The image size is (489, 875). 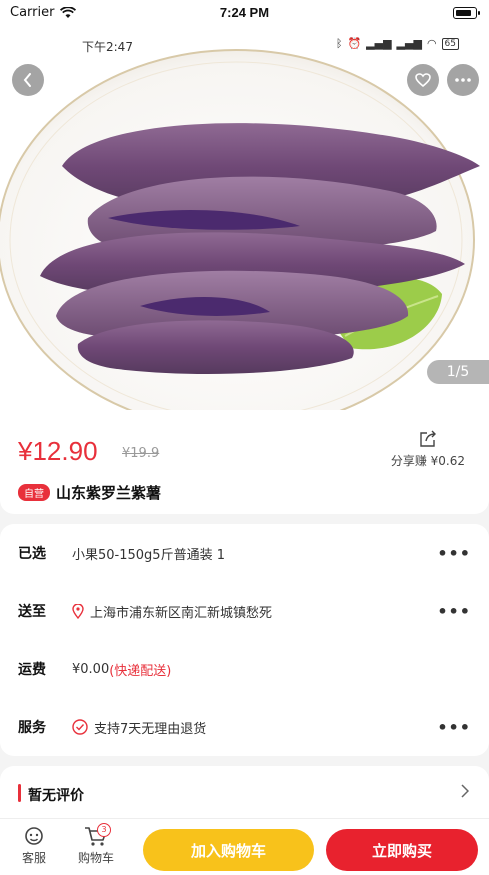 I want to click on embedded-status-icons: ᛒ ⏰ ▂▄▆ ▂▄▆ ◠ 65, so click(x=397, y=43).